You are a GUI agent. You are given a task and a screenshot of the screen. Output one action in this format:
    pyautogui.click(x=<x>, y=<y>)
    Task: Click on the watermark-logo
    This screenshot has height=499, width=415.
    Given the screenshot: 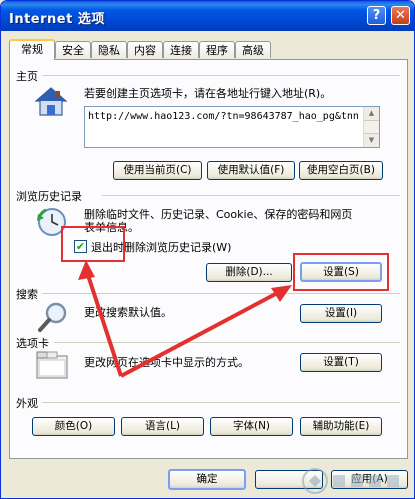 What is the action you would take?
    pyautogui.click(x=350, y=481)
    